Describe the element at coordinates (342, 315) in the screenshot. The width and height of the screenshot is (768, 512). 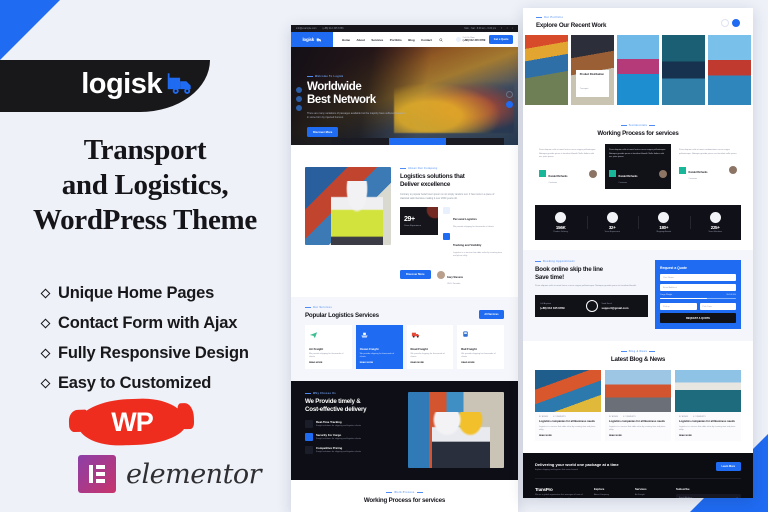
I see `services-title: Popular Logistics Services` at that location.